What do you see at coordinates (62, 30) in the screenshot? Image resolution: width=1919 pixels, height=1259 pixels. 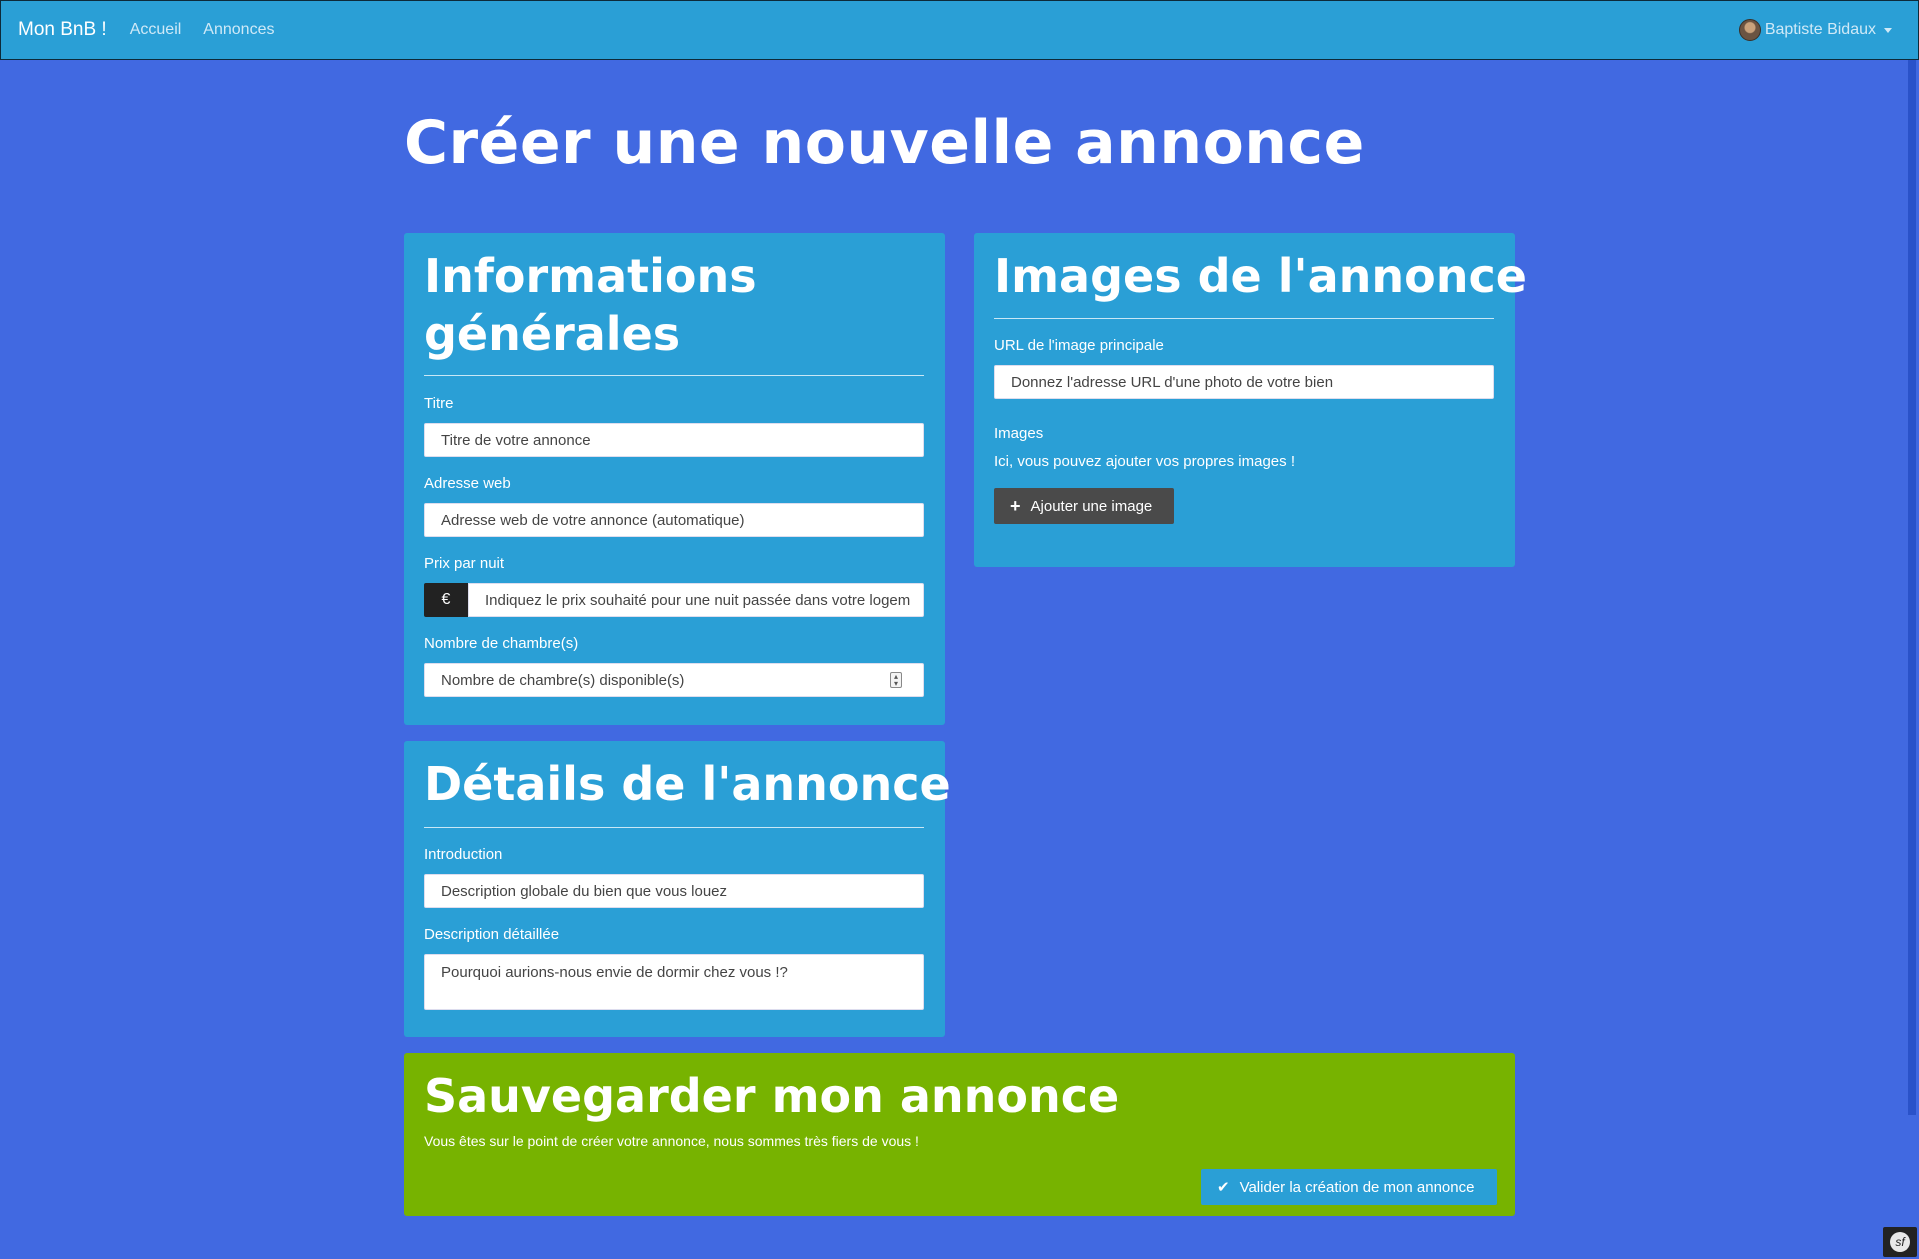 I see `brand-link: Mon BnB !` at bounding box center [62, 30].